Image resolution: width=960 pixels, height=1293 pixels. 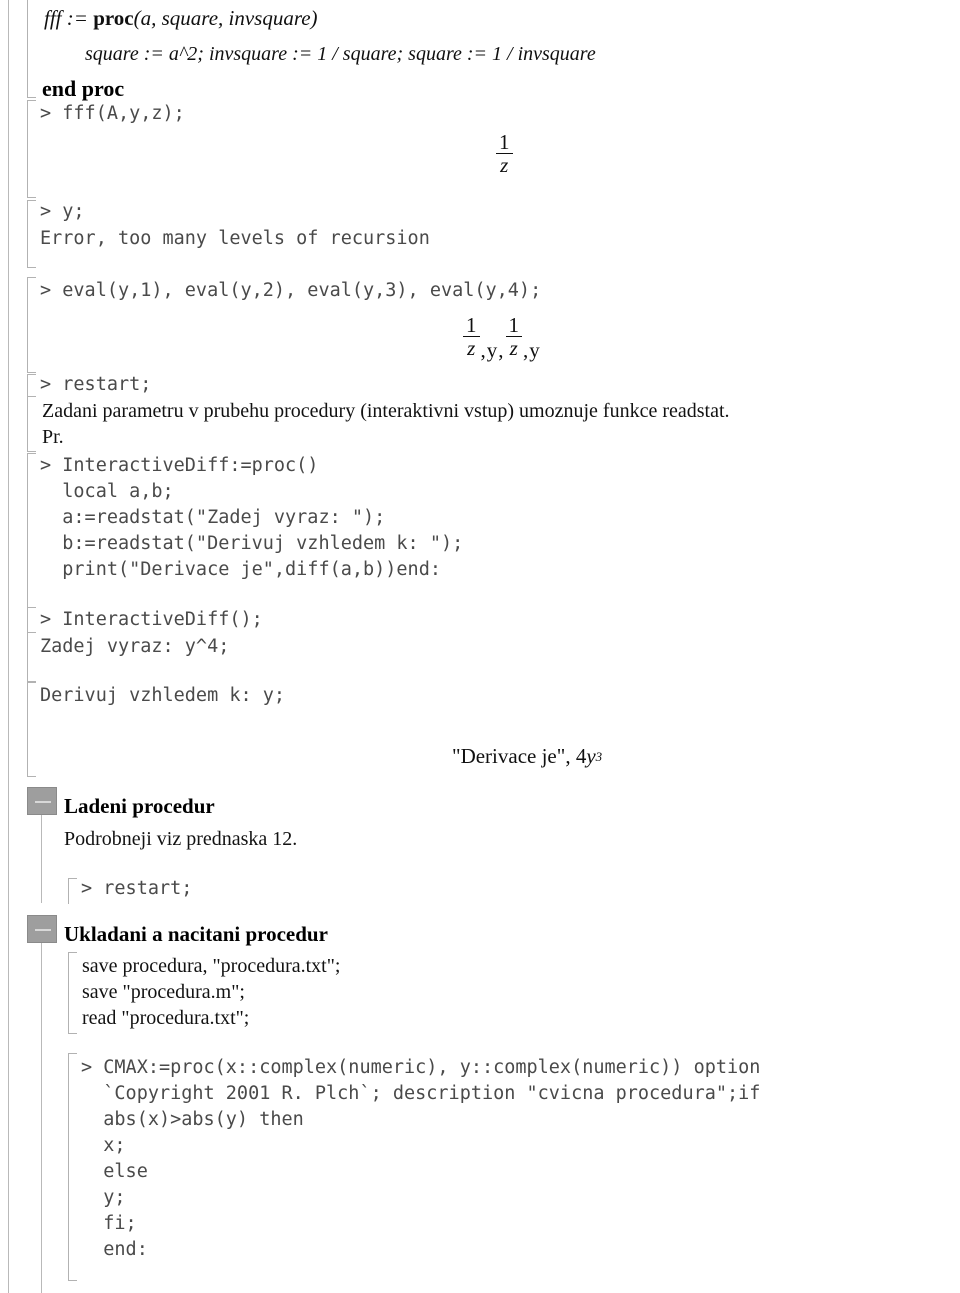 What do you see at coordinates (192, 1120) in the screenshot?
I see `input-cmax-line-2: abs(x)>abs(y) then` at bounding box center [192, 1120].